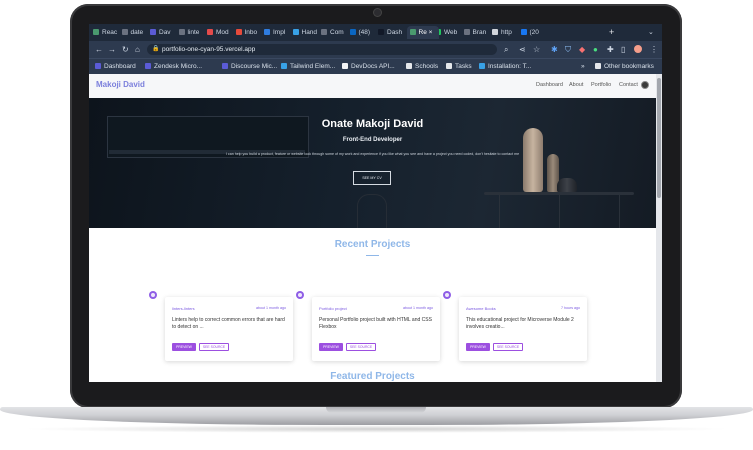  What do you see at coordinates (506, 49) in the screenshot?
I see `zoom-icon: ⌕` at bounding box center [506, 49].